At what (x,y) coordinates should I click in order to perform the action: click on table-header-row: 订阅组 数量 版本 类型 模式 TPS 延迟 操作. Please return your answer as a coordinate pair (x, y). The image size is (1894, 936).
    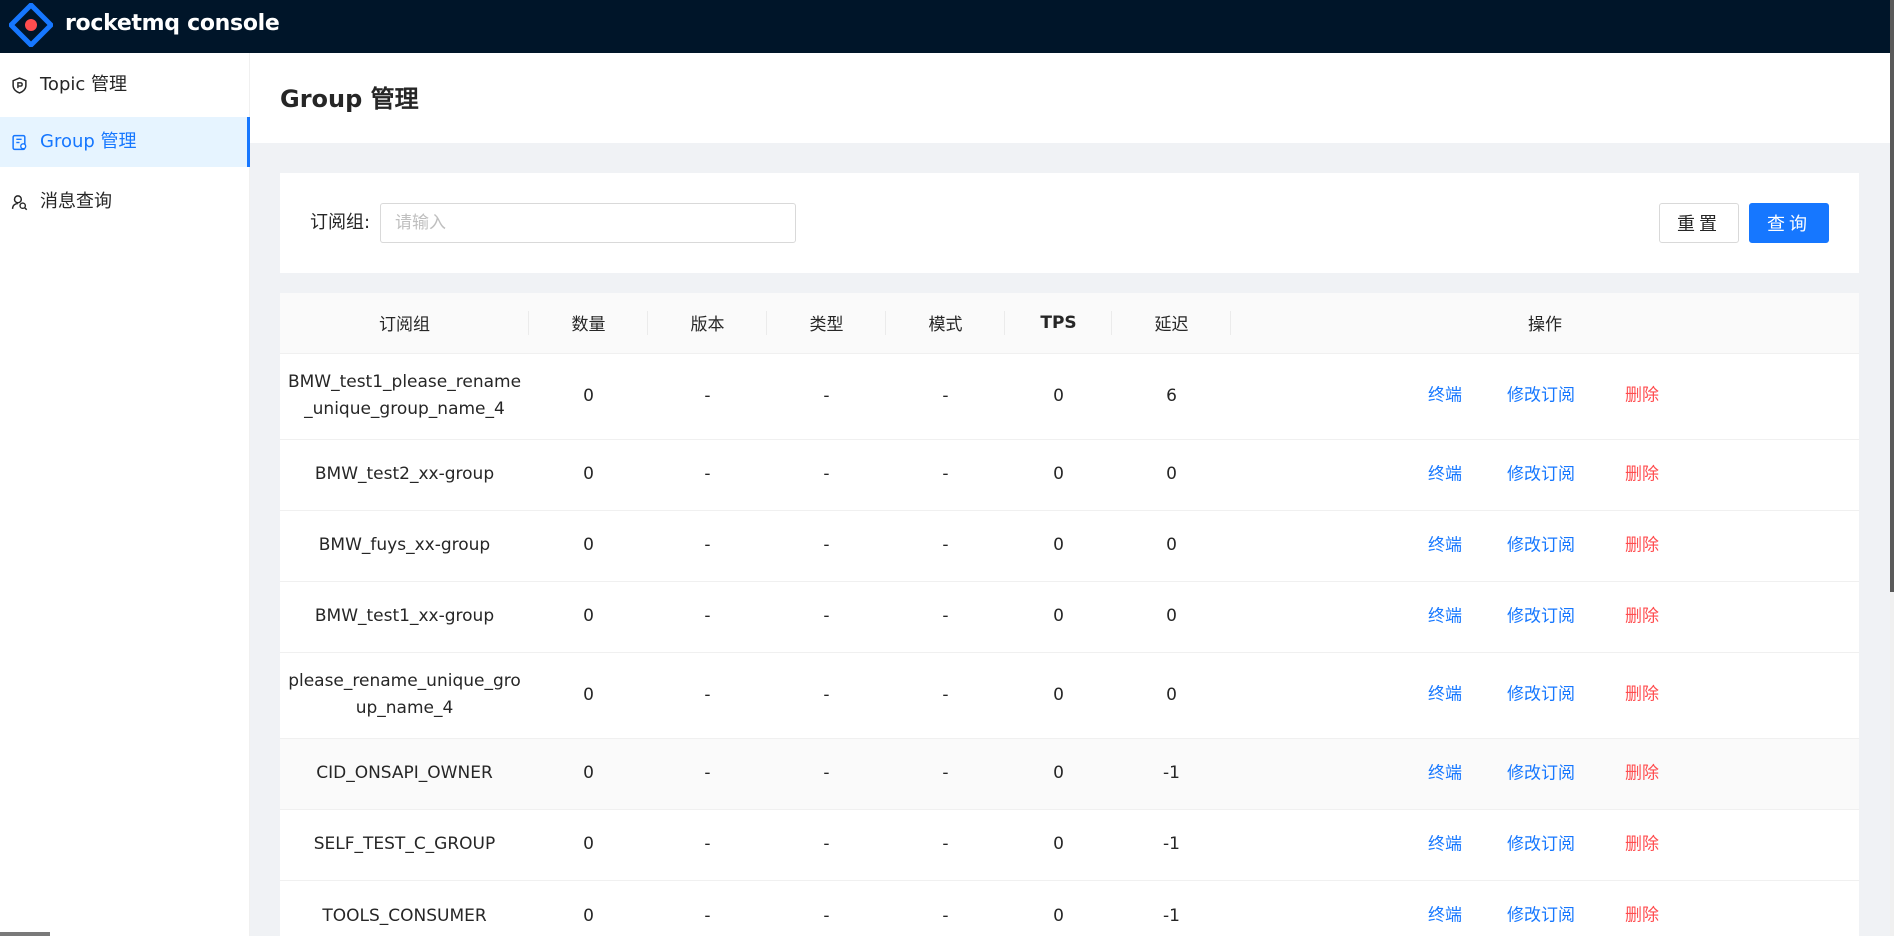
    Looking at the image, I should click on (1069, 323).